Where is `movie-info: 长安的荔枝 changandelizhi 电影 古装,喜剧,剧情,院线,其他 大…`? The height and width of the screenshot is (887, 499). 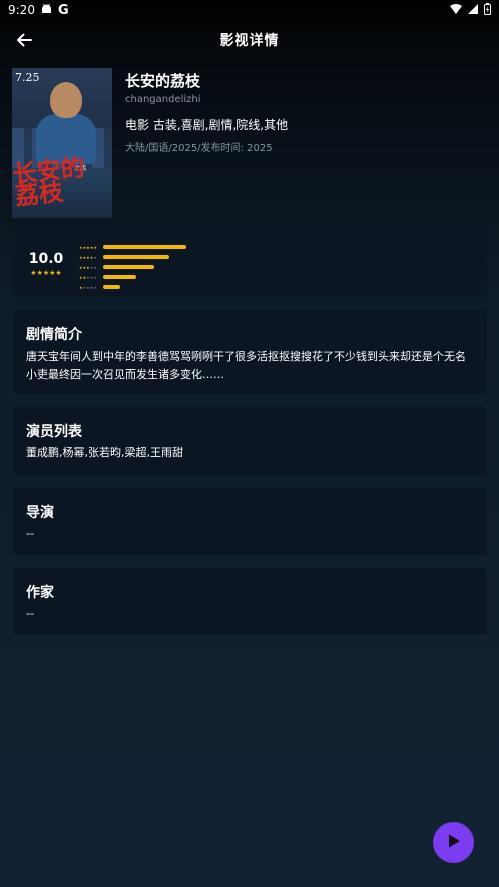 movie-info: 长安的荔枝 changandelizhi 电影 古装,喜剧,剧情,院线,其他 大… is located at coordinates (206, 143).